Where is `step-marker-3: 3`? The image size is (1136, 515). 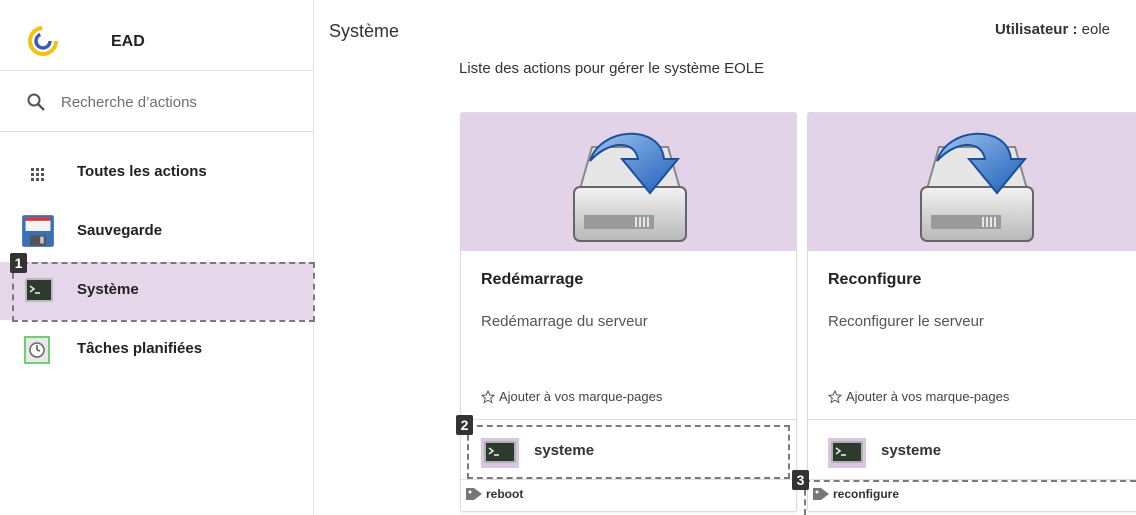
step-marker-3: 3 is located at coordinates (800, 480).